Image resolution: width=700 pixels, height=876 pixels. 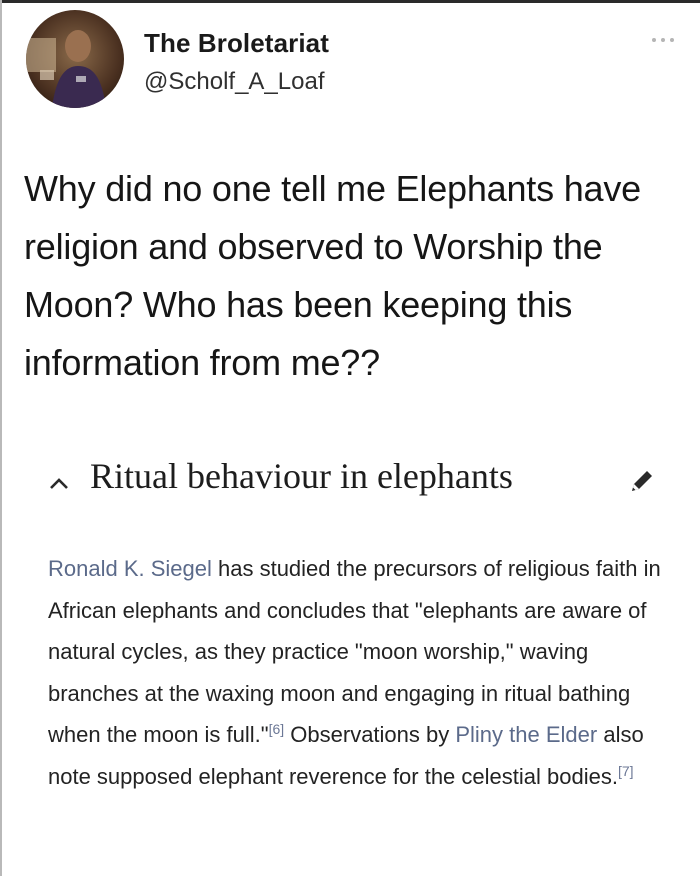 What do you see at coordinates (526, 734) in the screenshot?
I see `link-pliny-the-elder: Pliny the Elder` at bounding box center [526, 734].